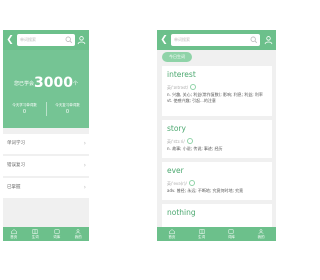 The width and height of the screenshot is (320, 280). What do you see at coordinates (177, 57) in the screenshot?
I see `today-words-tag: 今日生词` at bounding box center [177, 57].